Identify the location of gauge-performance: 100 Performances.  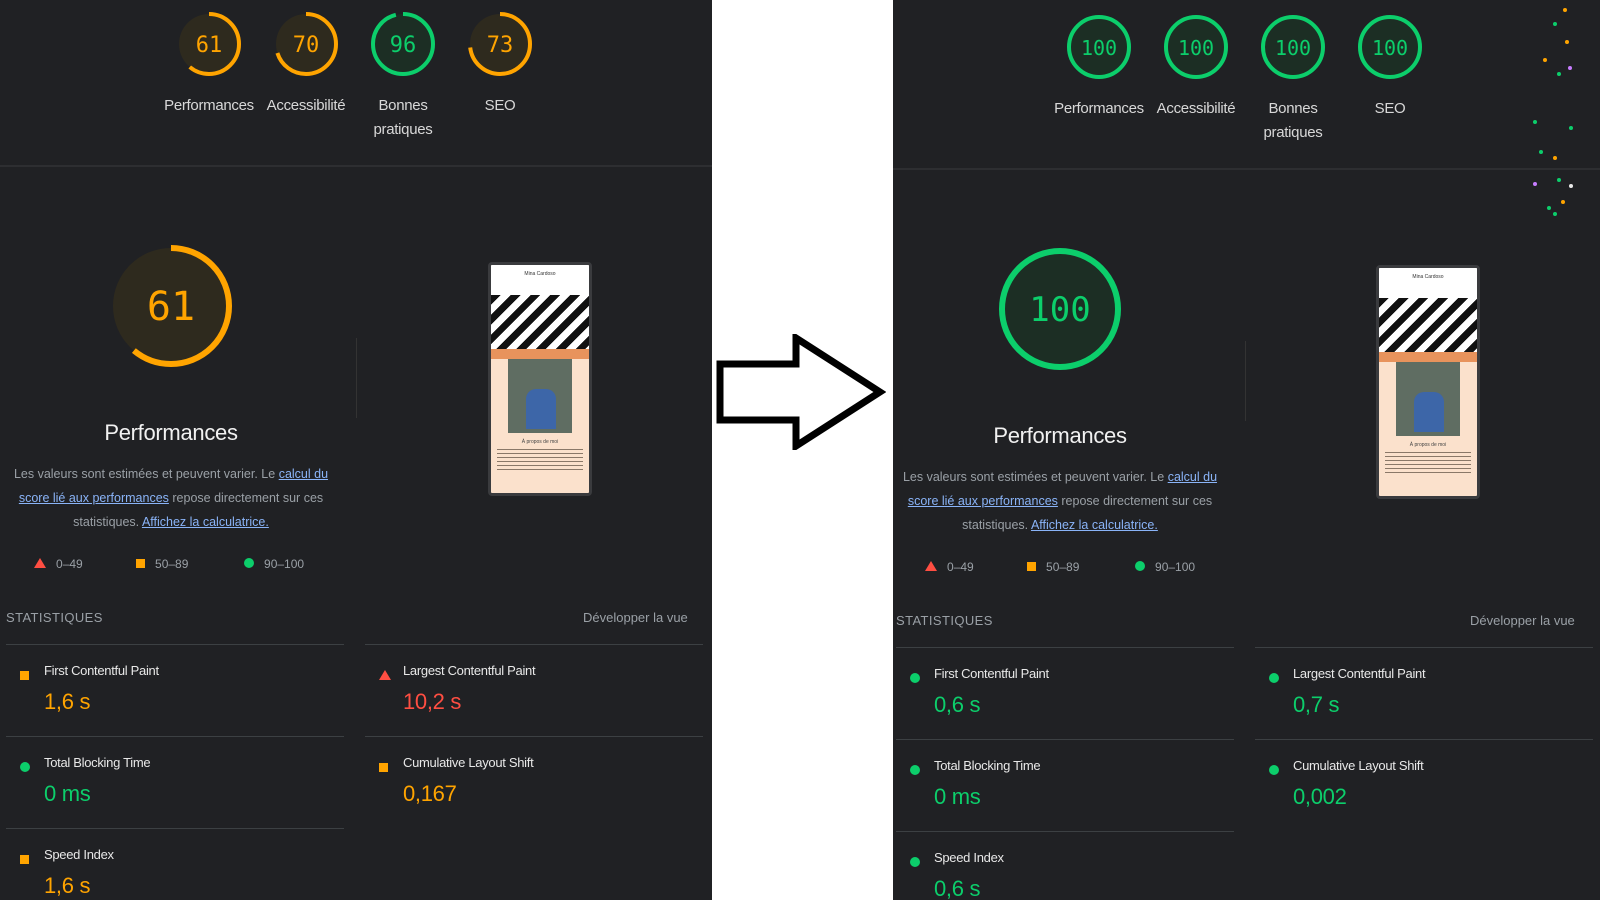
(1099, 65).